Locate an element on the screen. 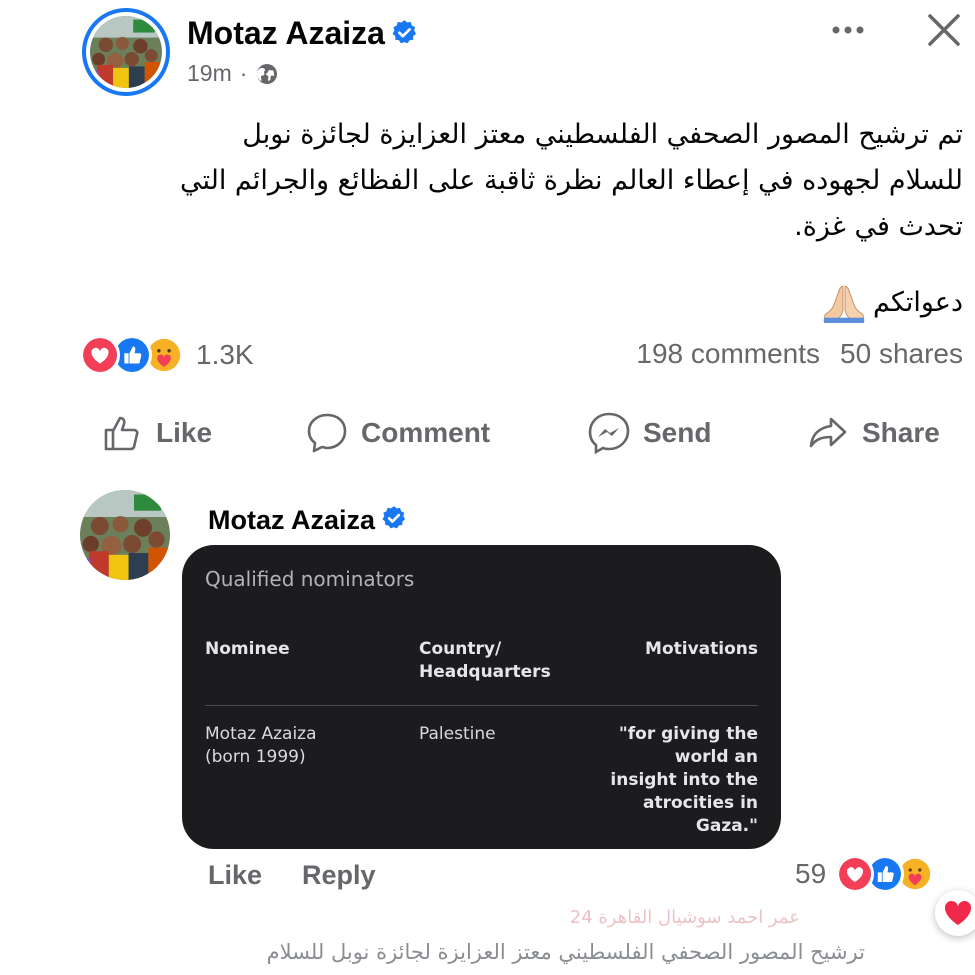  send-label: Send is located at coordinates (677, 432).